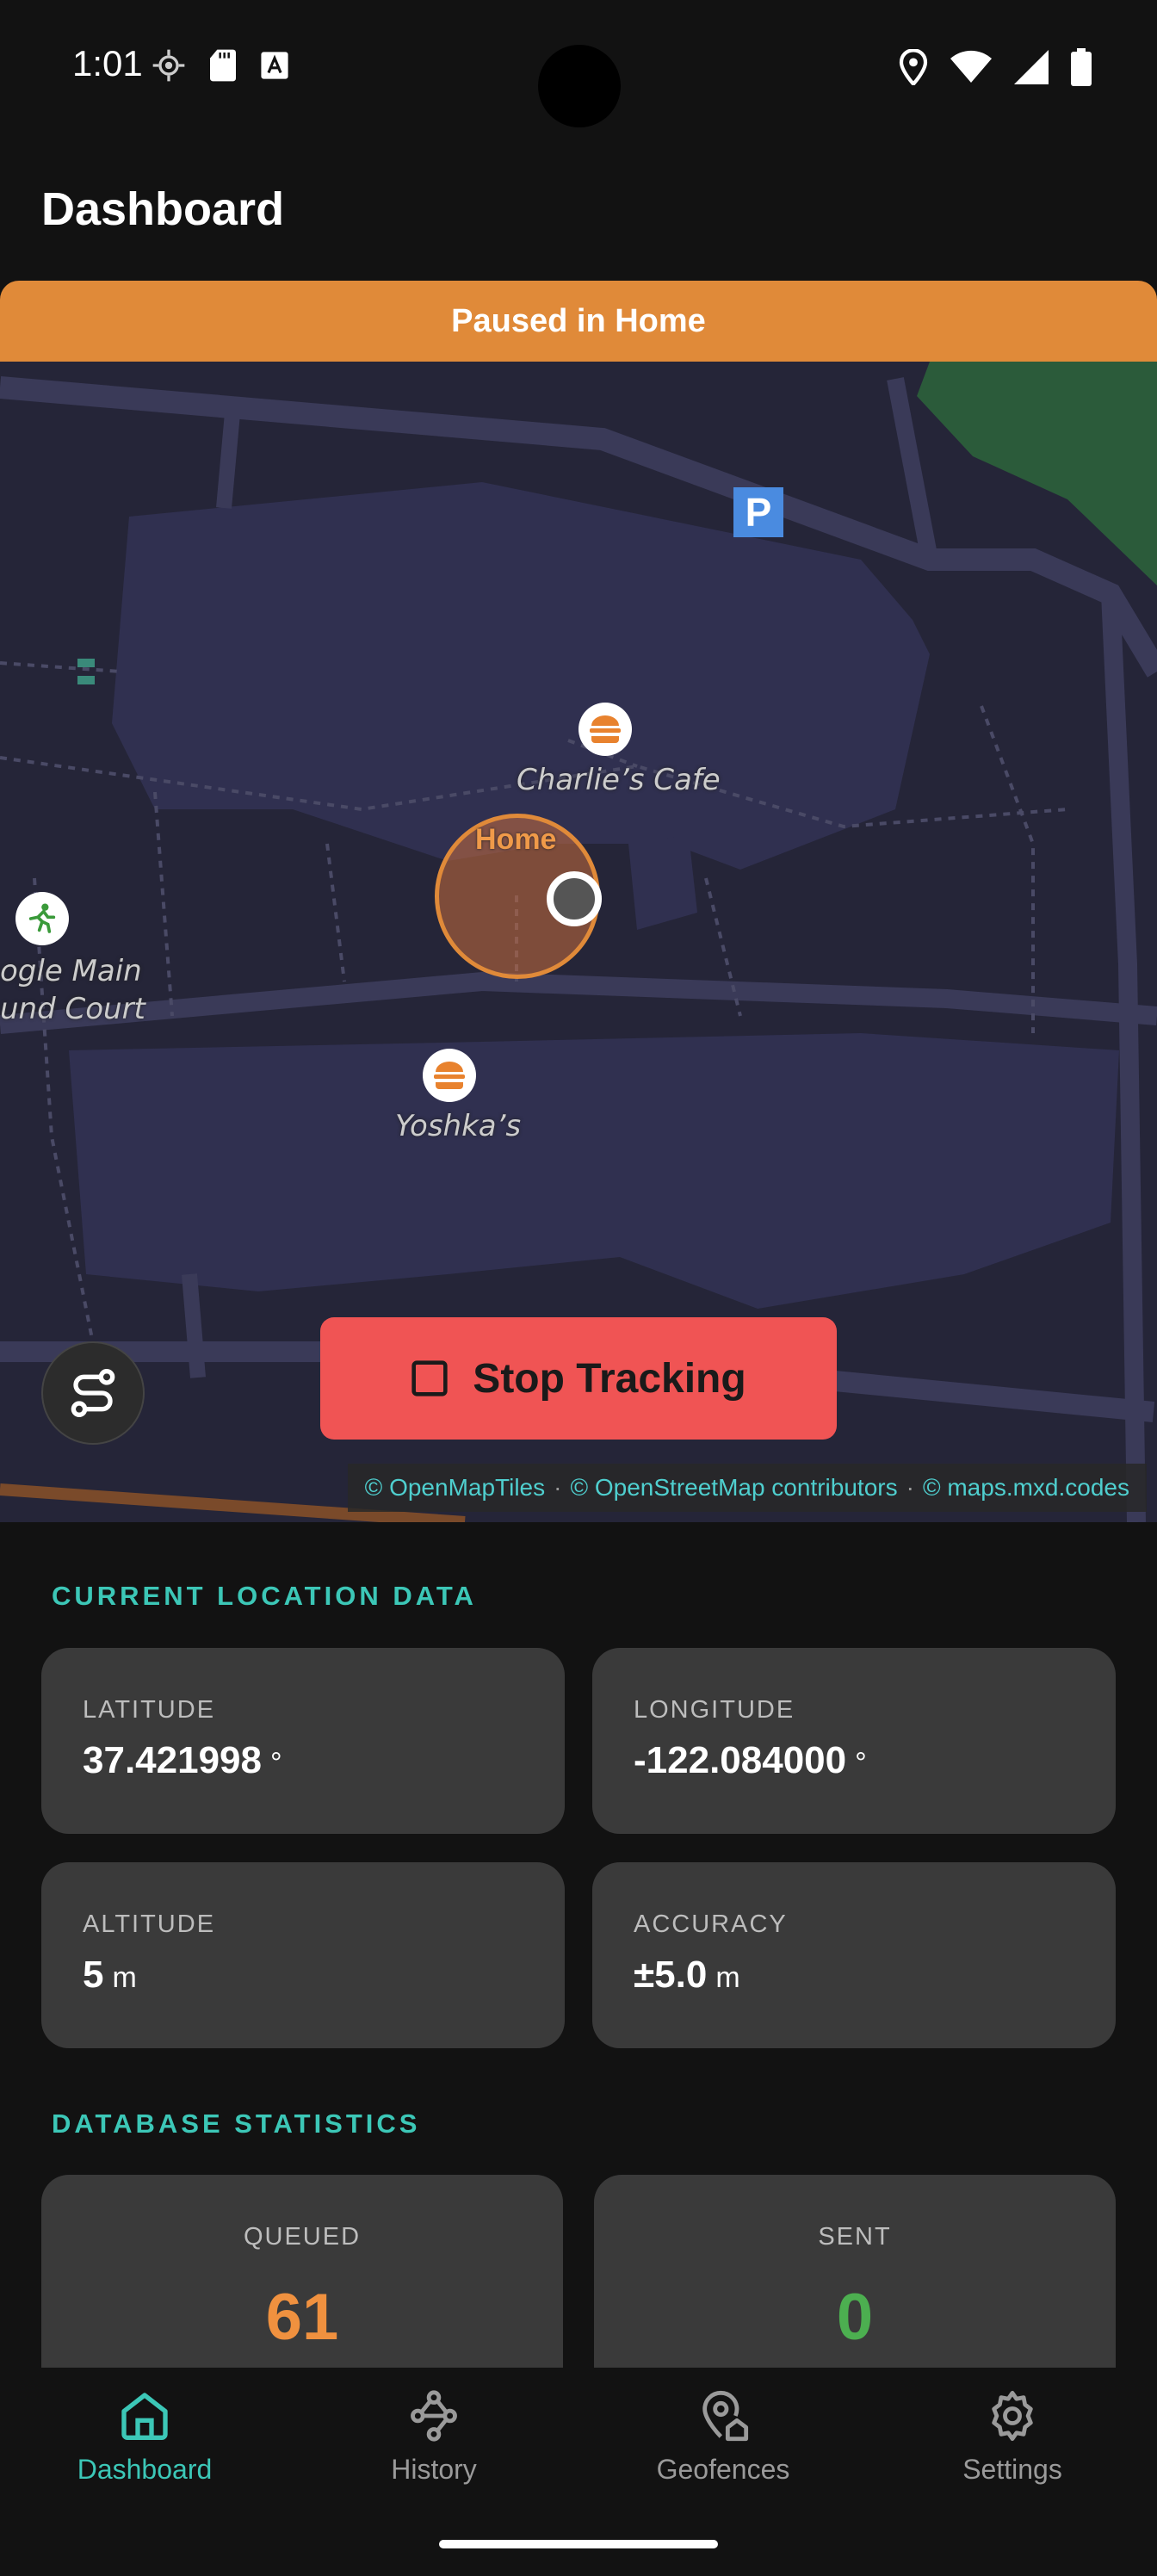 Image resolution: width=1157 pixels, height=2576 pixels. I want to click on home-gesture-bar, so click(579, 2544).